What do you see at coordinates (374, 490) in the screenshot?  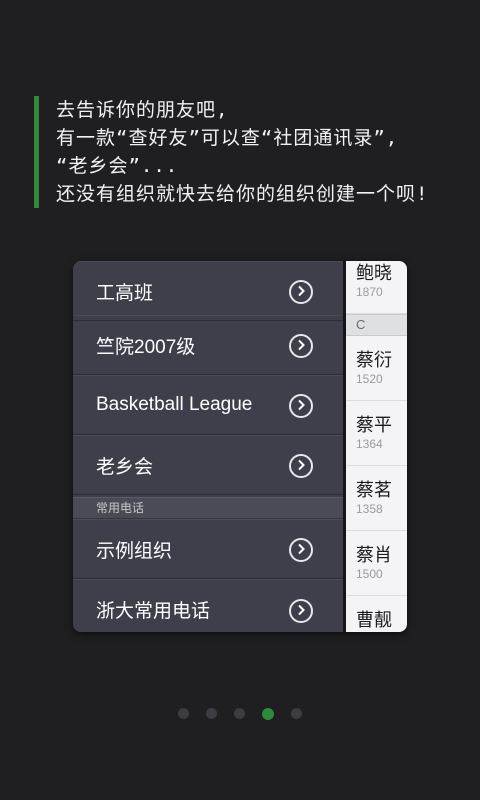 I see `contact-name: 蔡茗` at bounding box center [374, 490].